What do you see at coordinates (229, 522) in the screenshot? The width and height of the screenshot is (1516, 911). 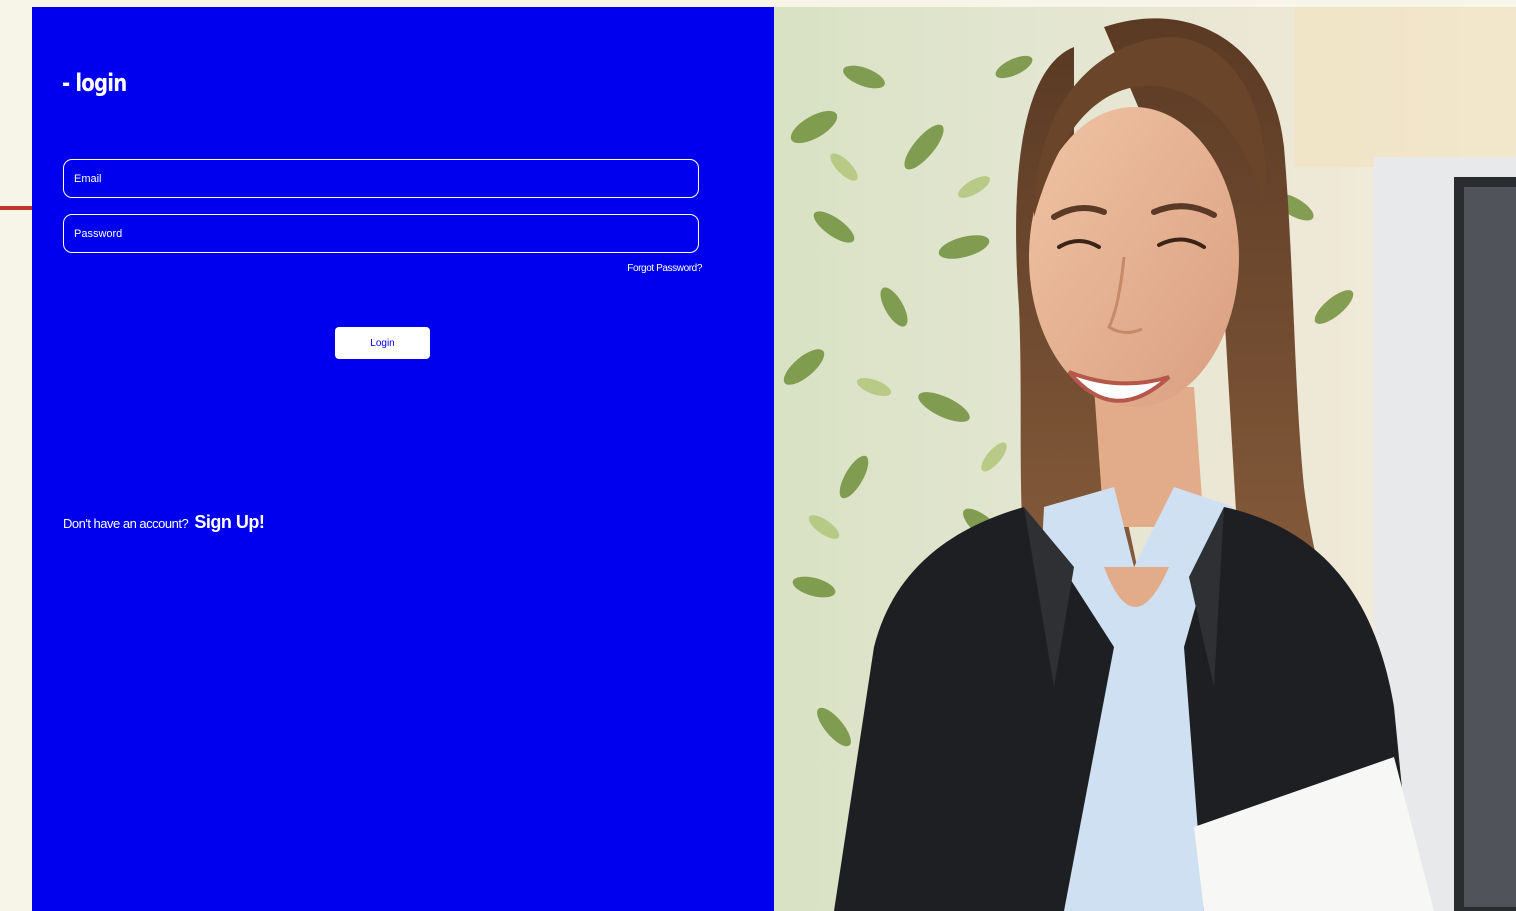 I see `signup-link: Sign Up!` at bounding box center [229, 522].